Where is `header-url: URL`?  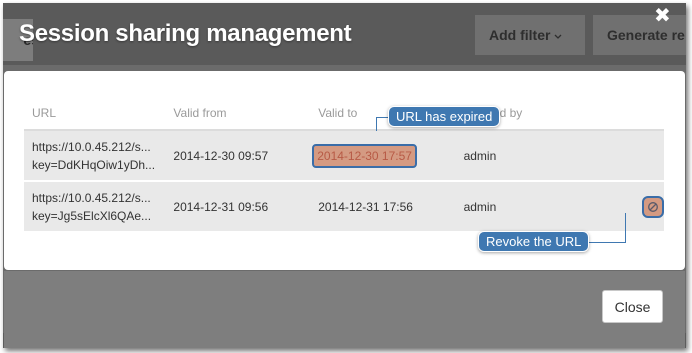 header-url: URL is located at coordinates (95, 113).